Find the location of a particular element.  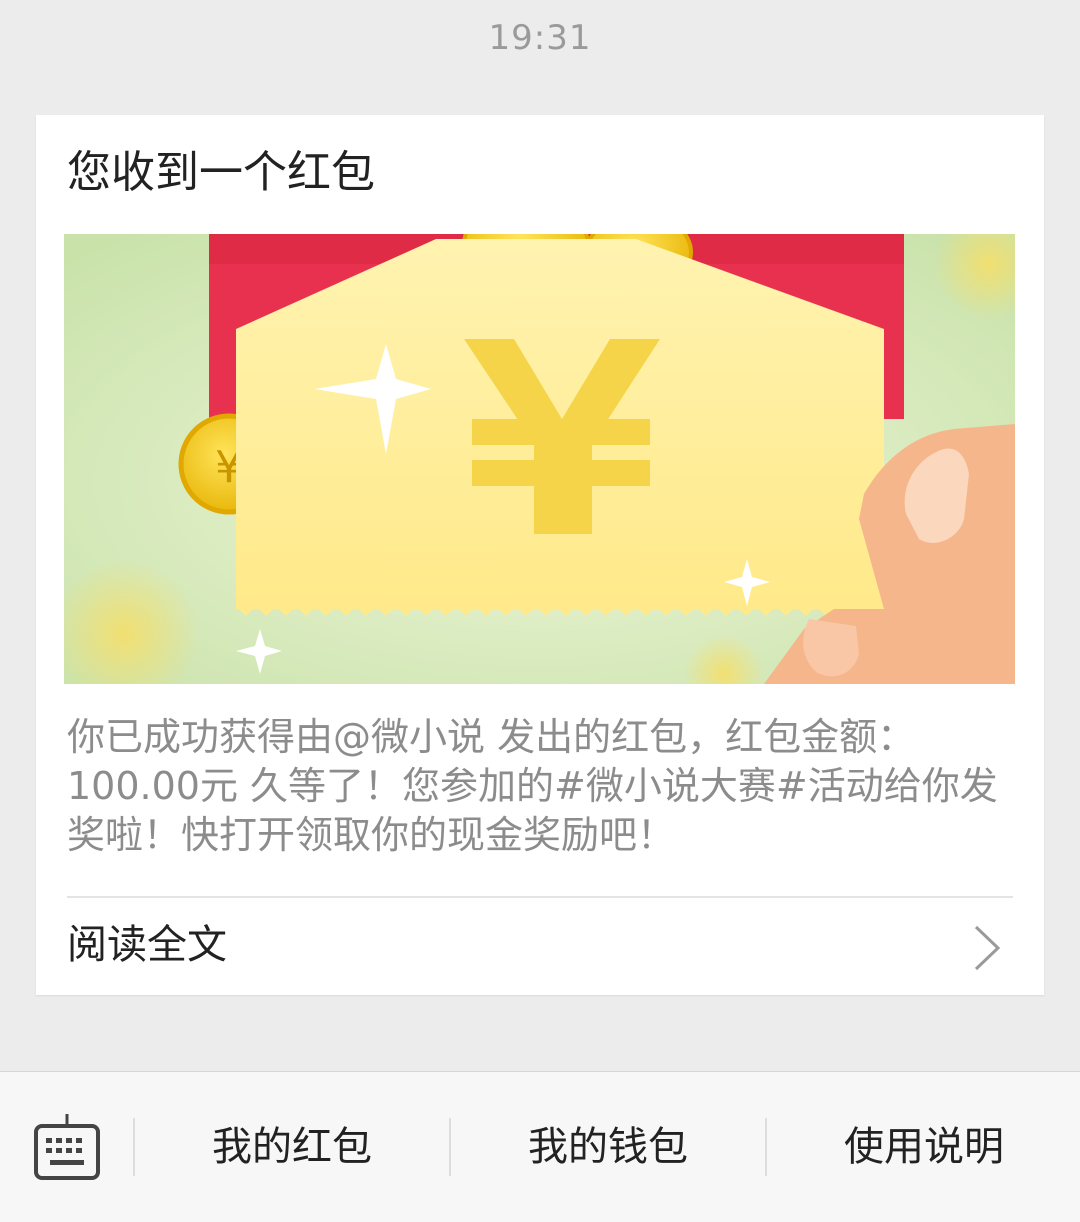

menu-instructions: 使用说明 is located at coordinates (923, 1147).